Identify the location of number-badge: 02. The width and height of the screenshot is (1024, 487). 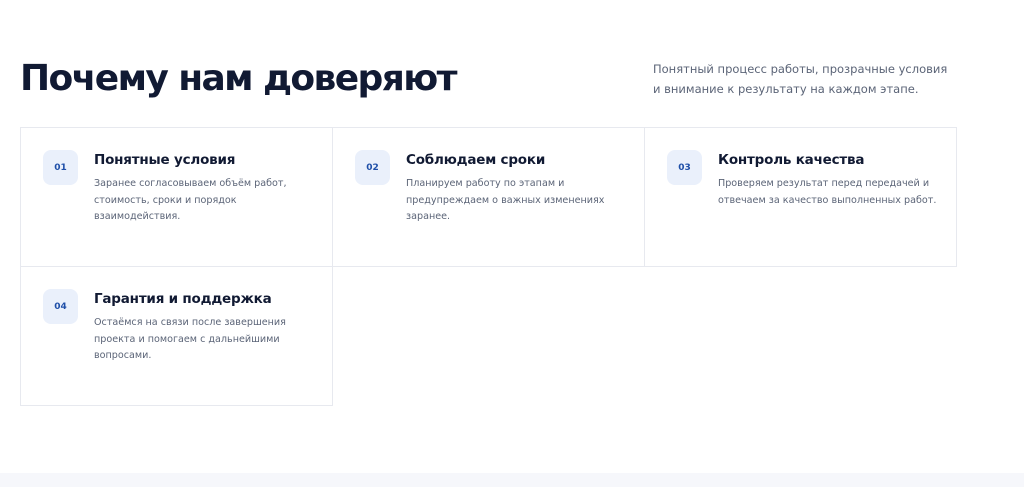
(372, 167).